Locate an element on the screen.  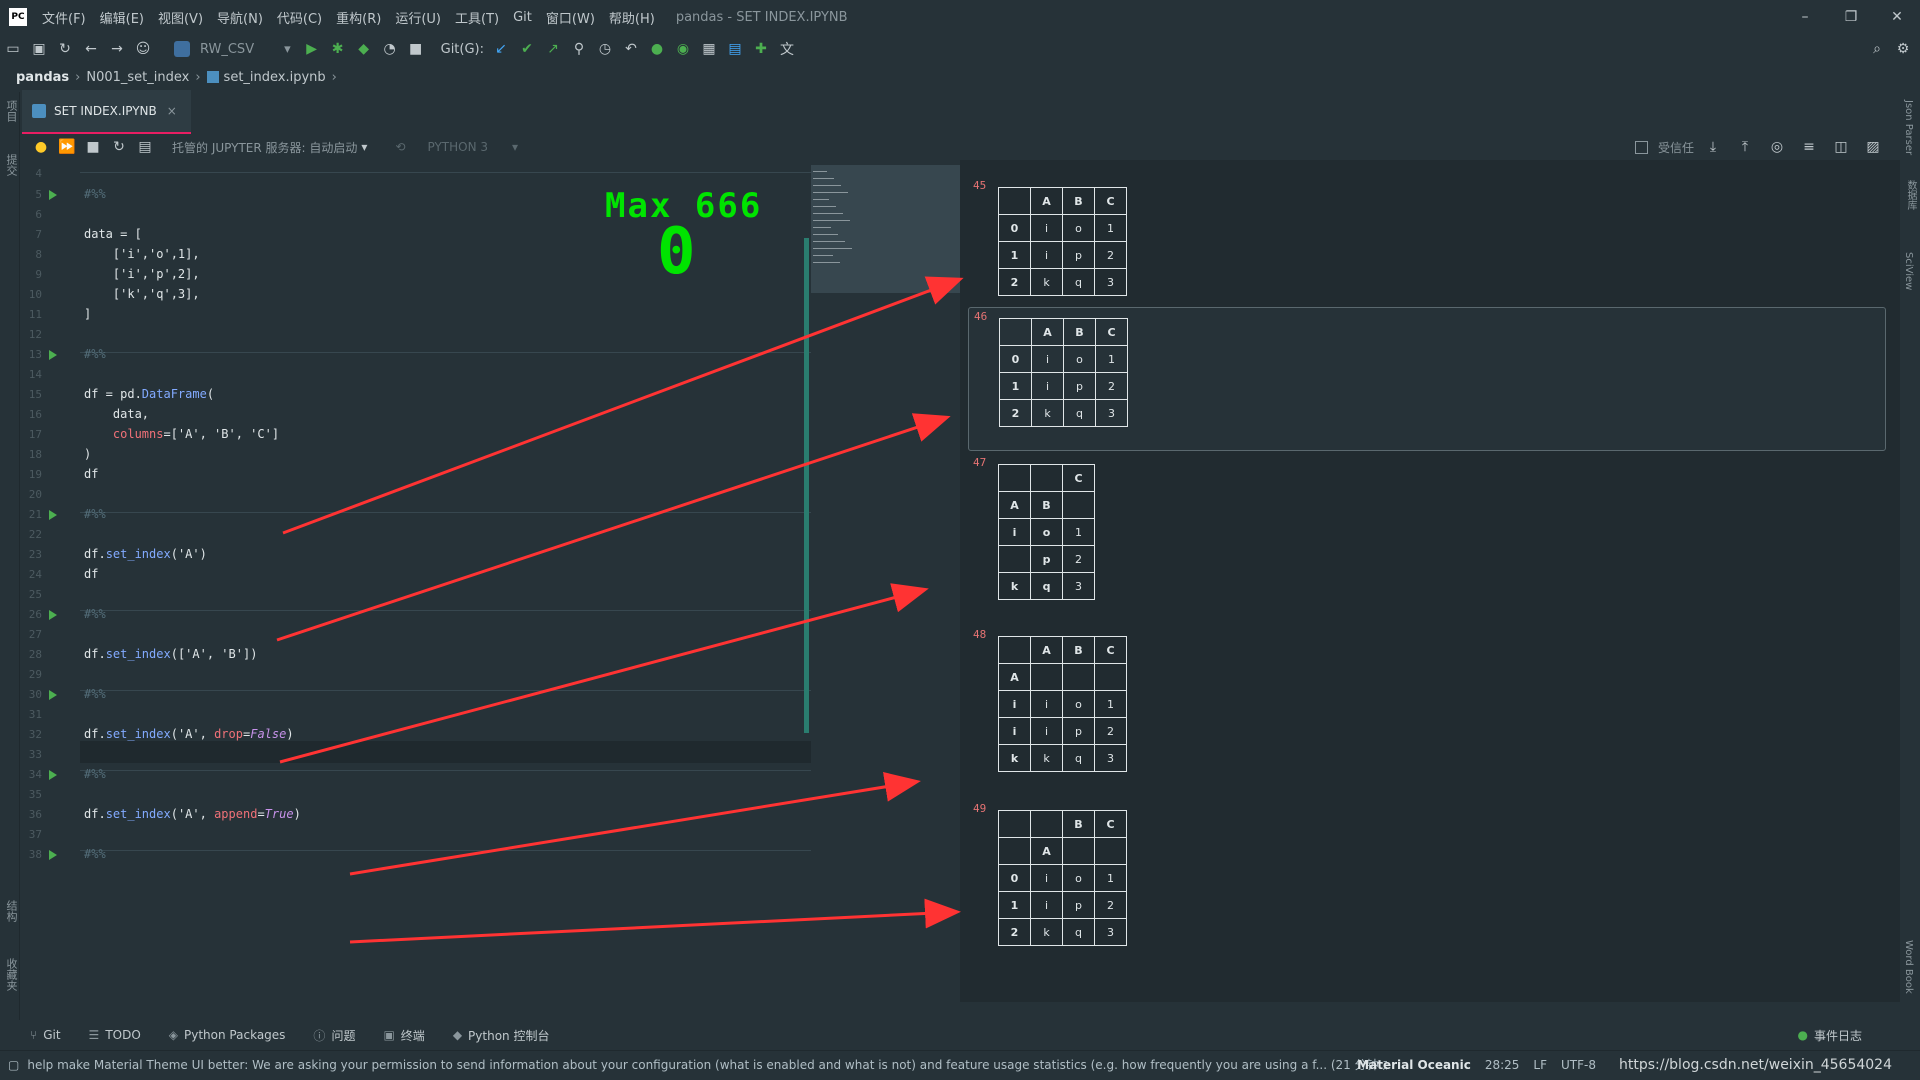
back-icon: ← is located at coordinates (91, 49).